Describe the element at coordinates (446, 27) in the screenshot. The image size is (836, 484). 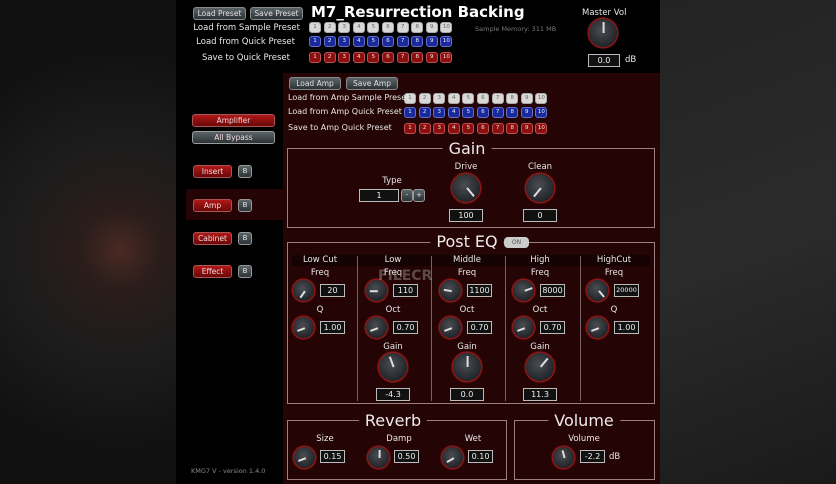
I see `sample-preset-button-10: 10` at that location.